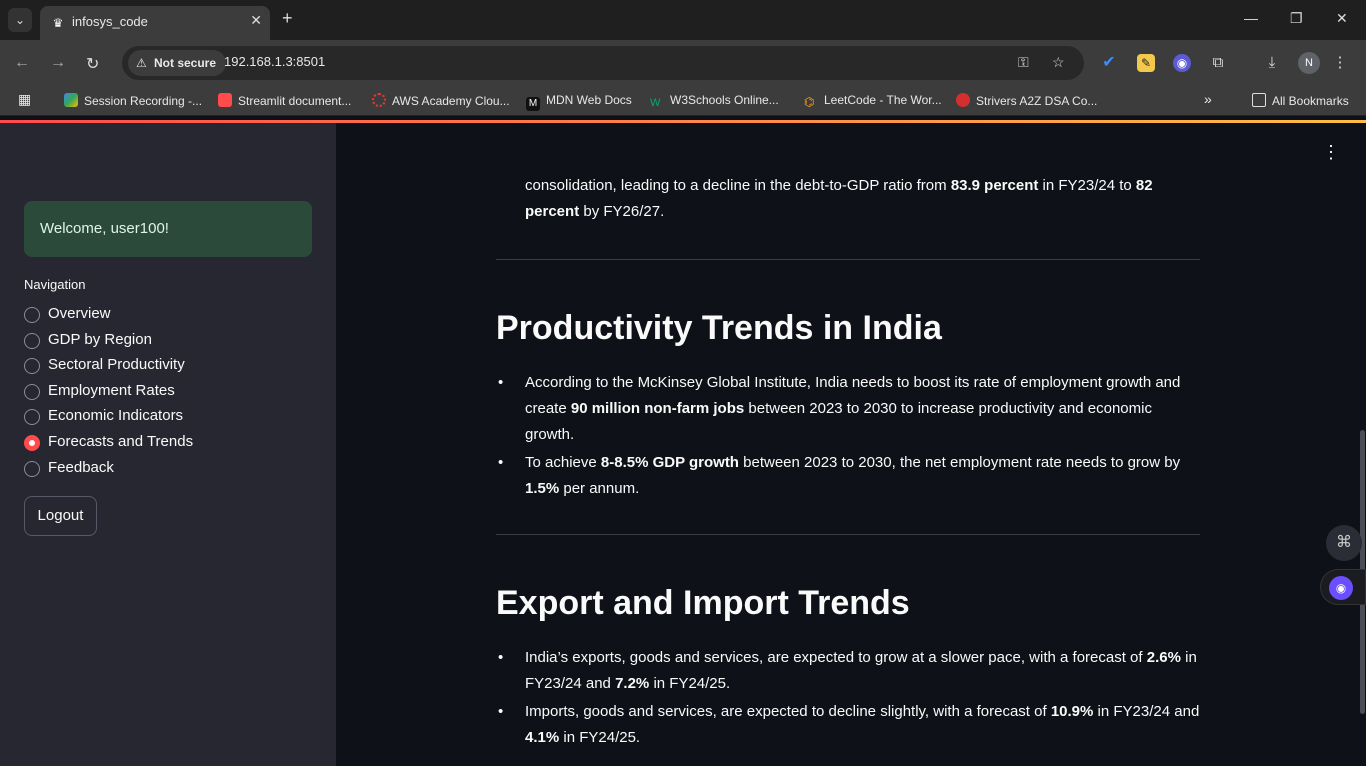 The image size is (1366, 766). What do you see at coordinates (1259, 100) in the screenshot?
I see `folder-icon` at bounding box center [1259, 100].